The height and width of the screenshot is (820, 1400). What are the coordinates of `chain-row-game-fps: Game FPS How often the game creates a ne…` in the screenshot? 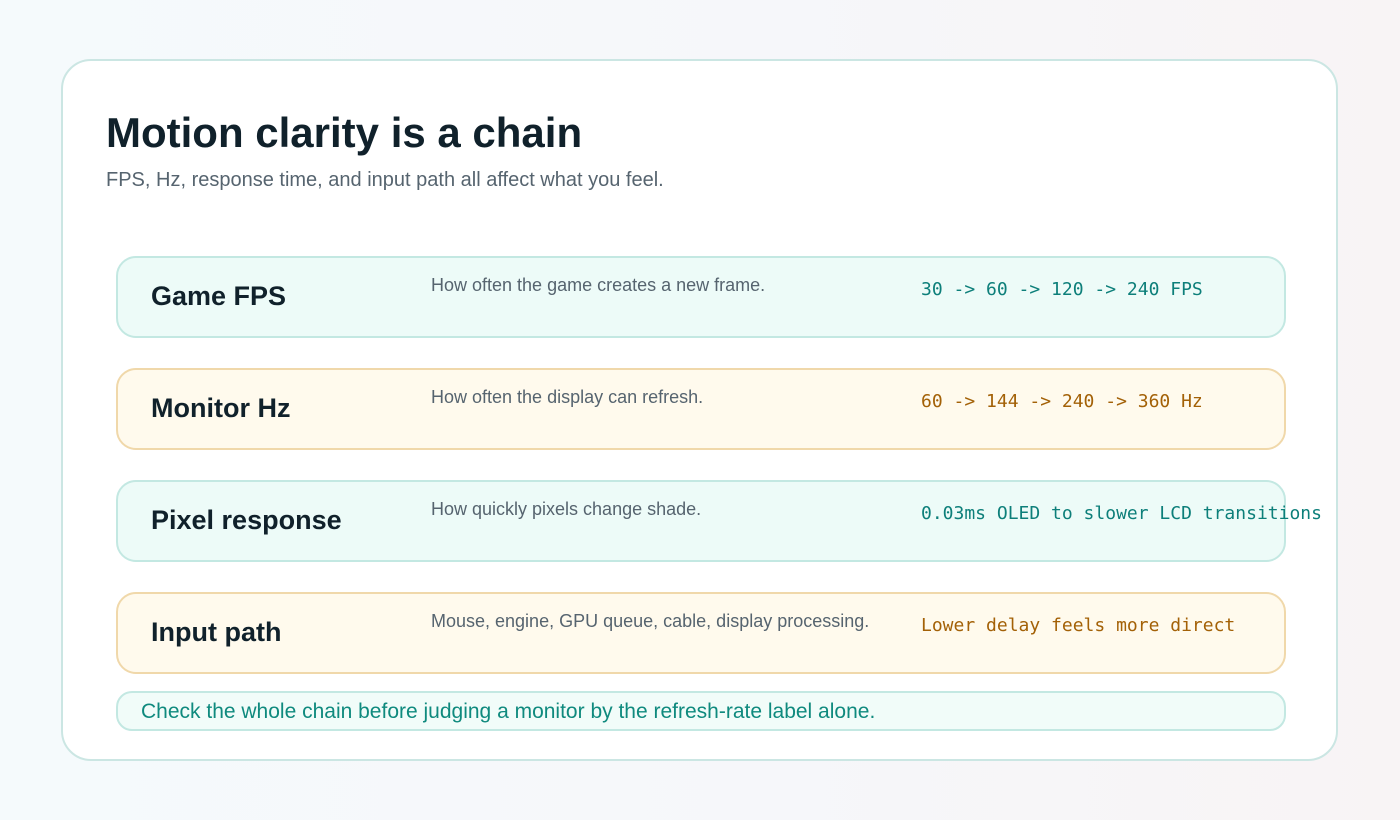 It's located at (701, 297).